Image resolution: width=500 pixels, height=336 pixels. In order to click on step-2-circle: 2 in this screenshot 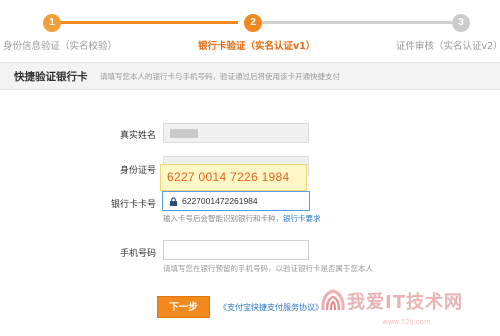, I will do `click(253, 23)`.